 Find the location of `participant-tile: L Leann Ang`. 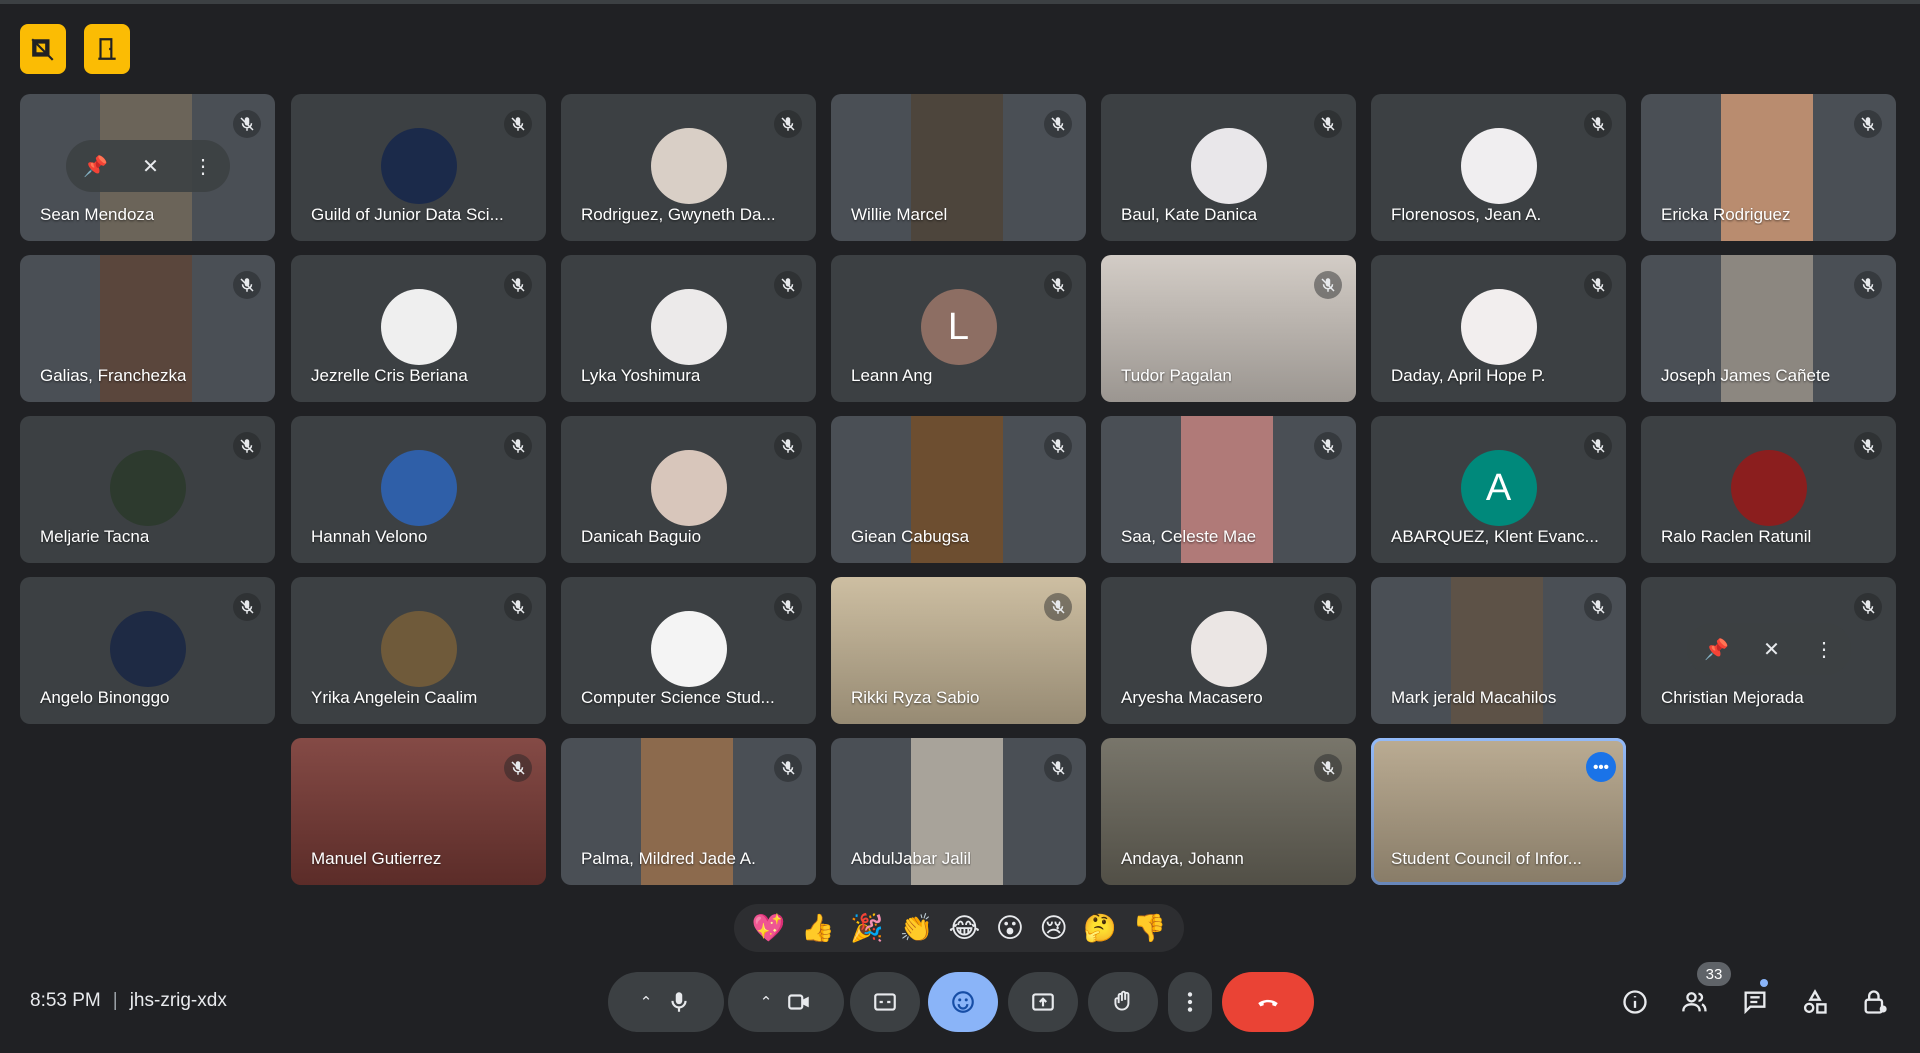

participant-tile: L Leann Ang is located at coordinates (958, 328).